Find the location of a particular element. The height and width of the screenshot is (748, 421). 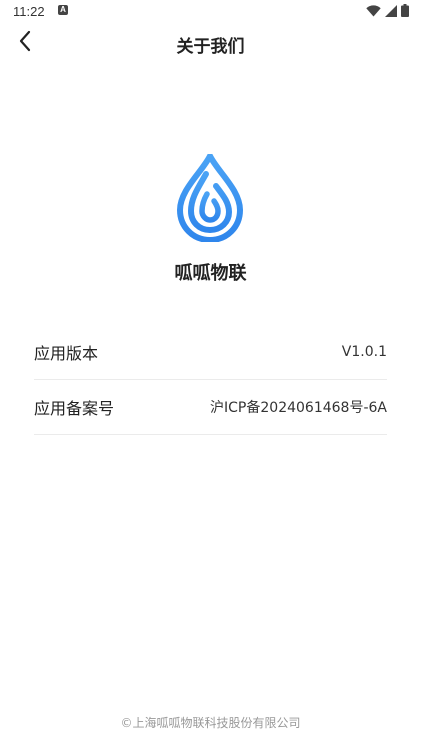

status-time: 11:22 is located at coordinates (29, 11).